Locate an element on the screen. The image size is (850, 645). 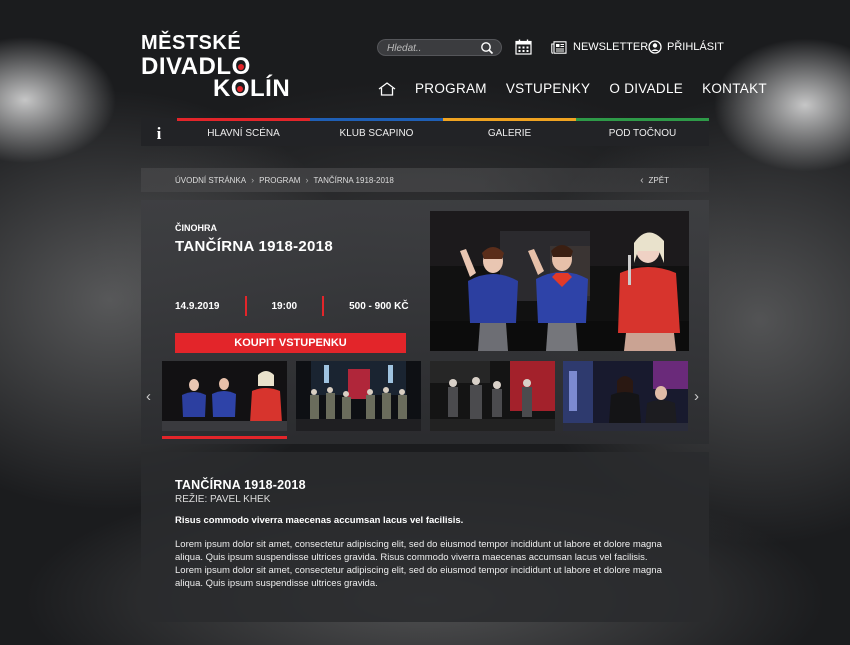
subnav-pod-tocnou: POD TOČNOU is located at coordinates (642, 133).